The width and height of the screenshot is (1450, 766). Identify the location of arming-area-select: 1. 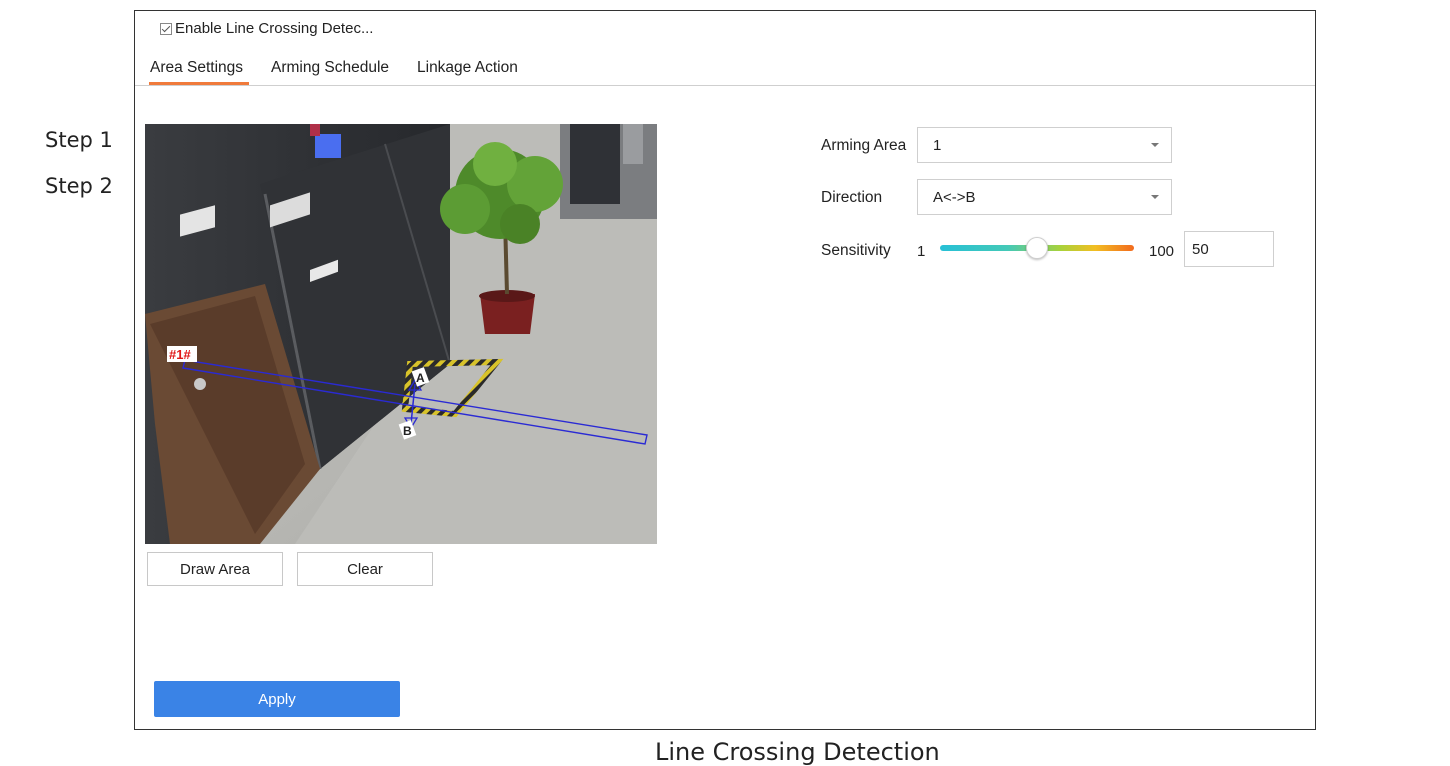
(1044, 145).